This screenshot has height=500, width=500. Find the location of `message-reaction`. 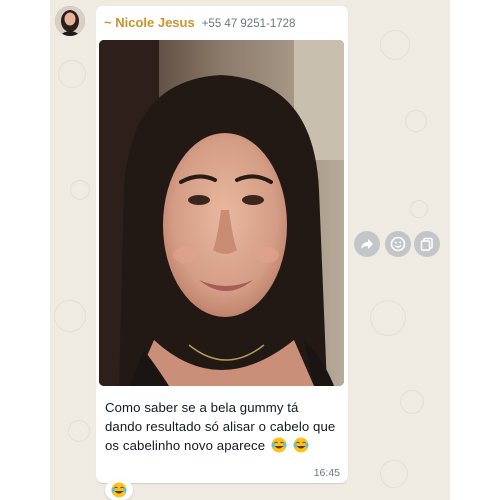

message-reaction is located at coordinates (119, 490).